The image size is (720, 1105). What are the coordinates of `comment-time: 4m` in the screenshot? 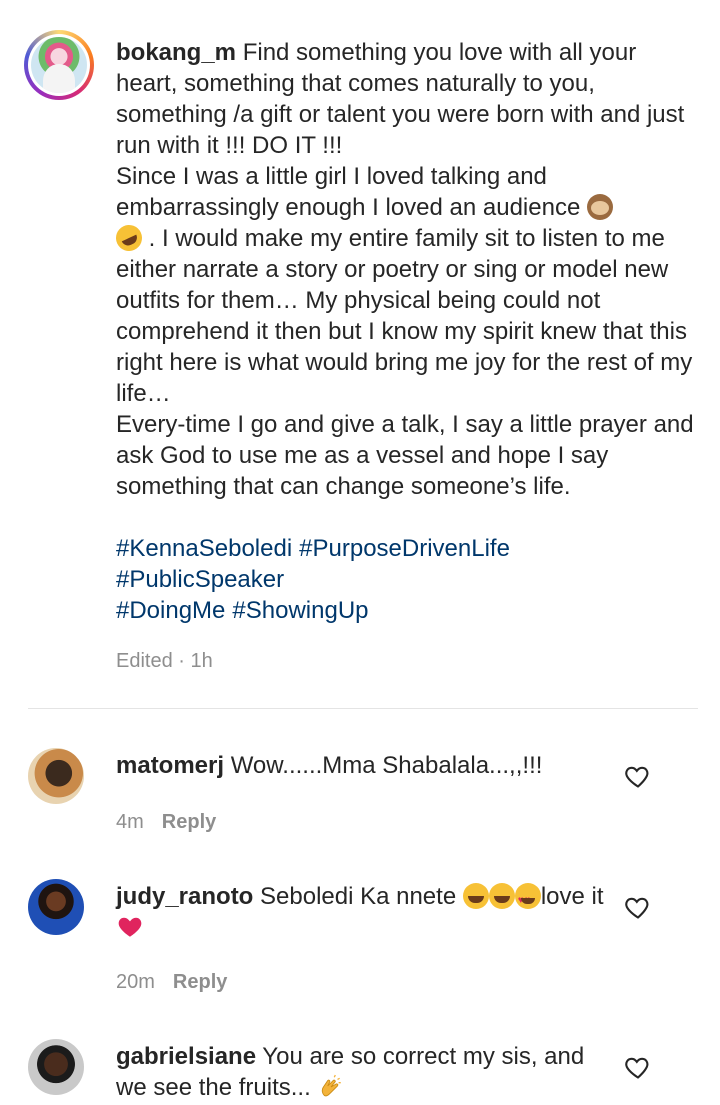 It's located at (130, 822).